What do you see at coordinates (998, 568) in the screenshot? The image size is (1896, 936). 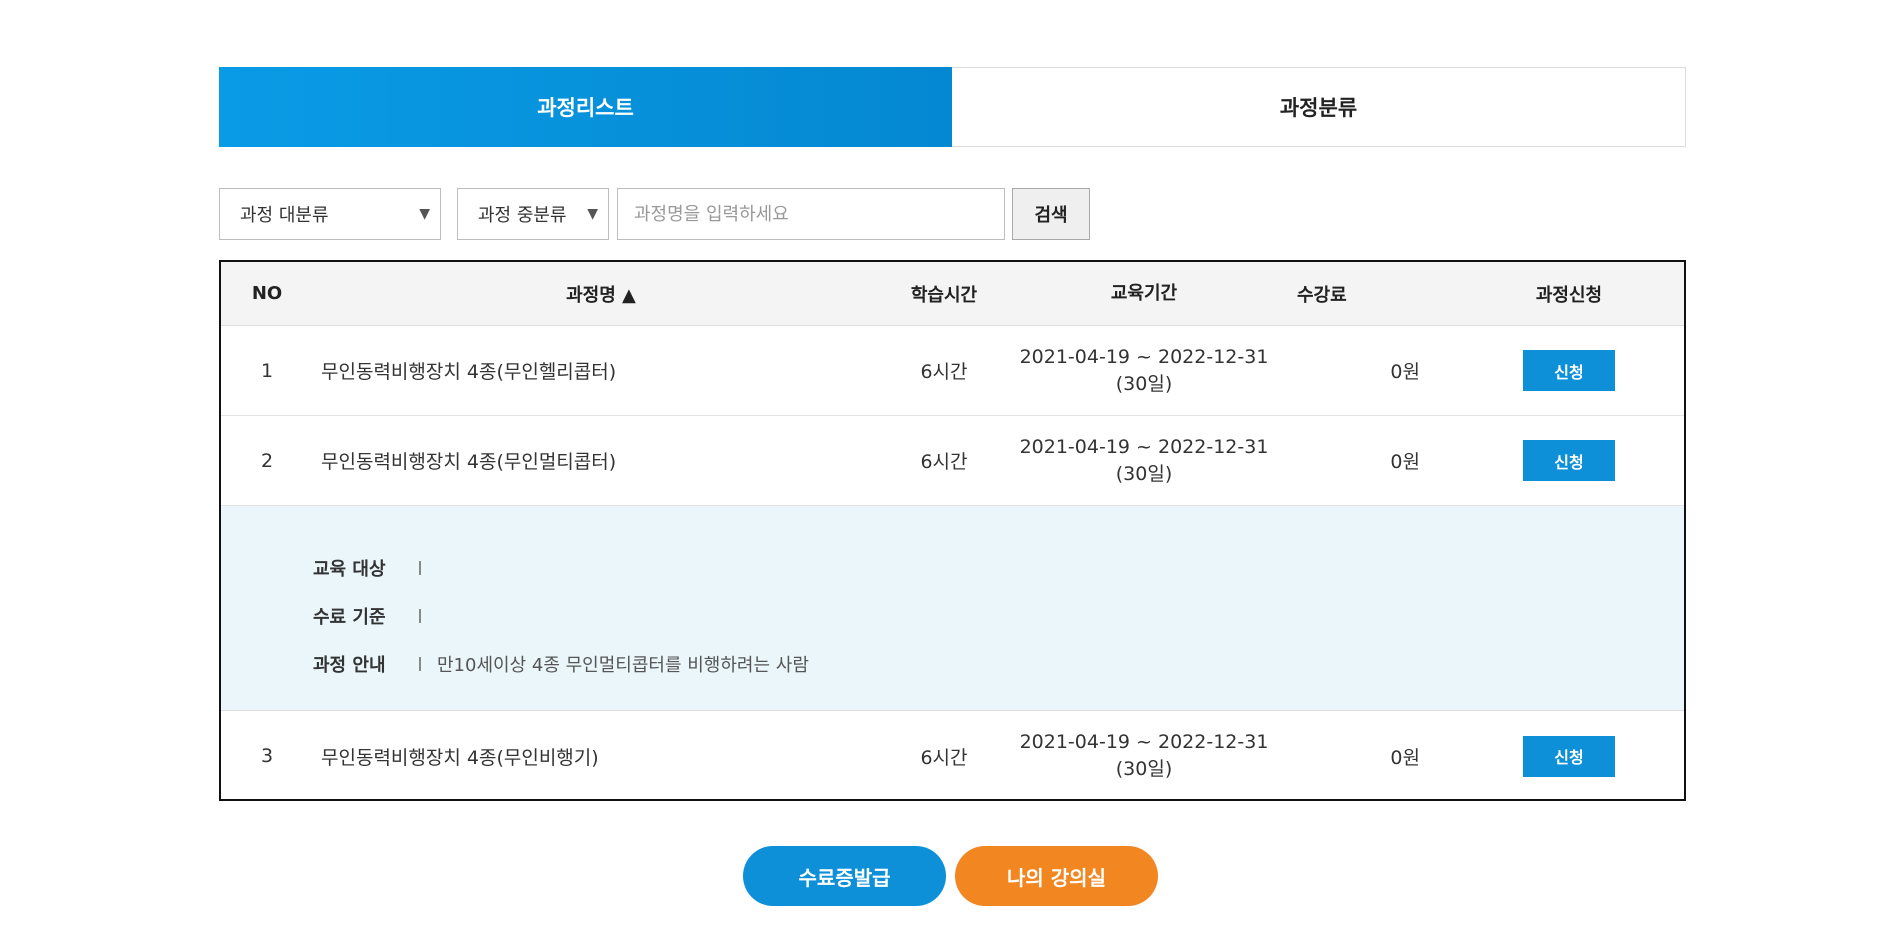 I see `detail-target: 교육 대상` at bounding box center [998, 568].